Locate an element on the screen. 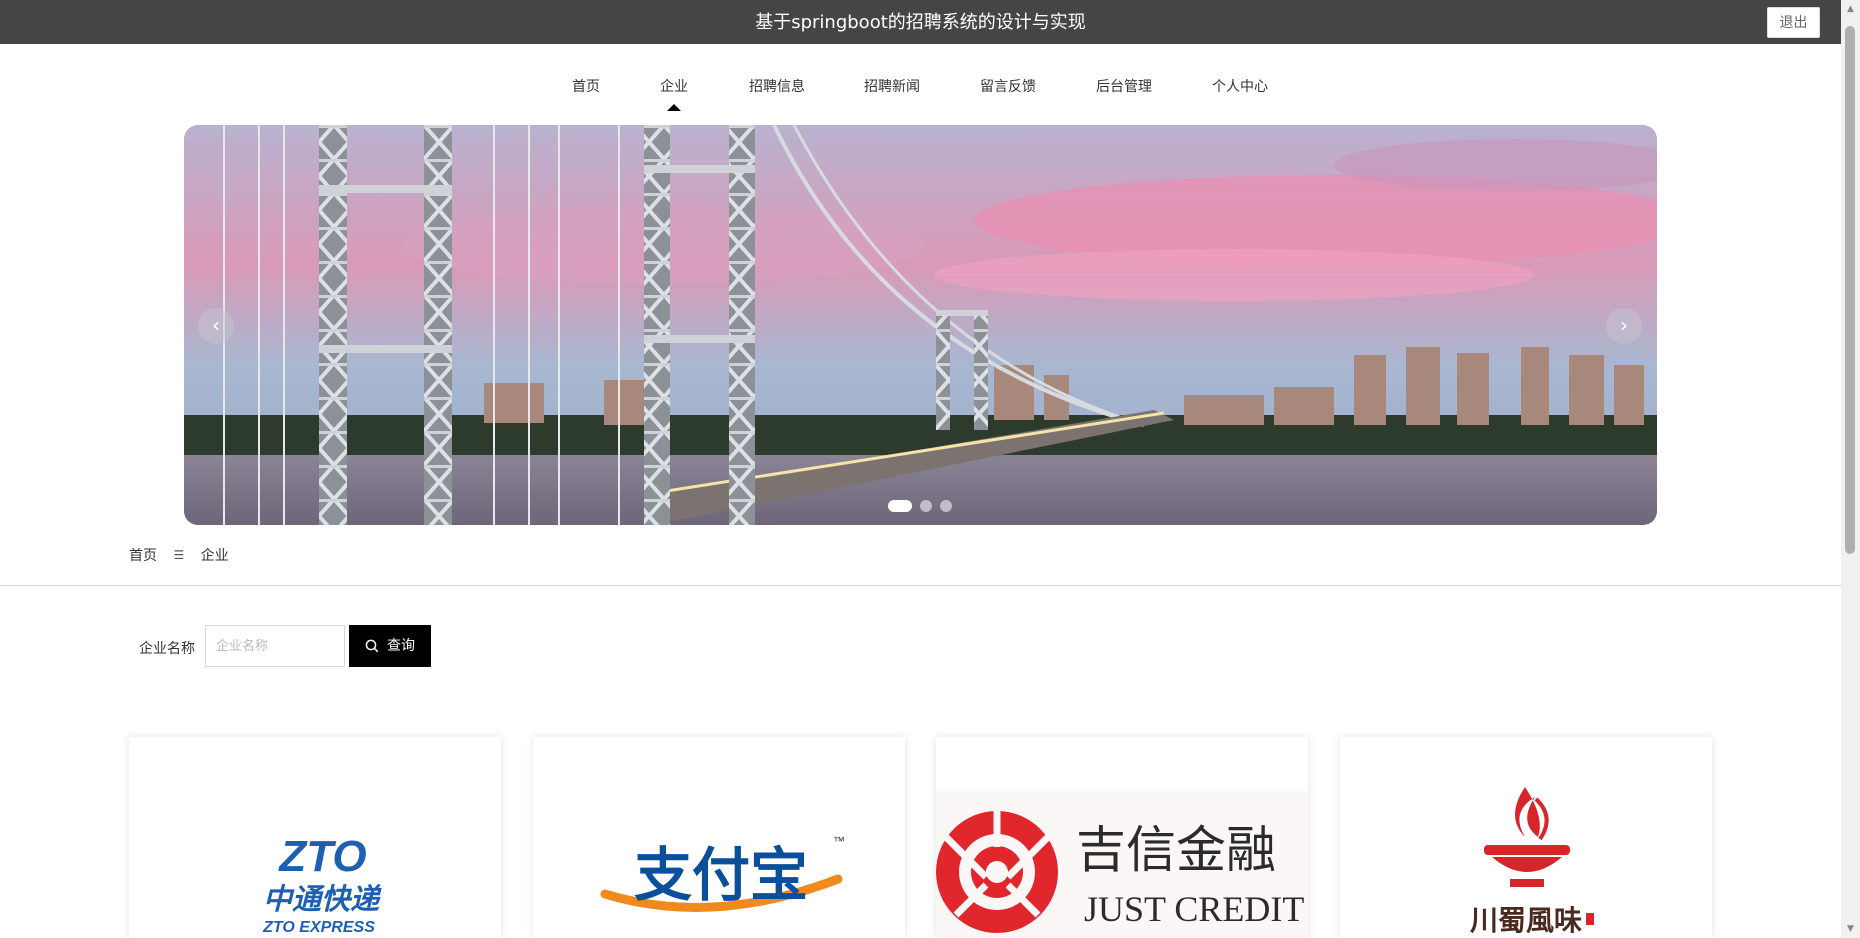 Image resolution: width=1860 pixels, height=938 pixels. breadcrumb: 首页 ☰ 企业 is located at coordinates (179, 555).